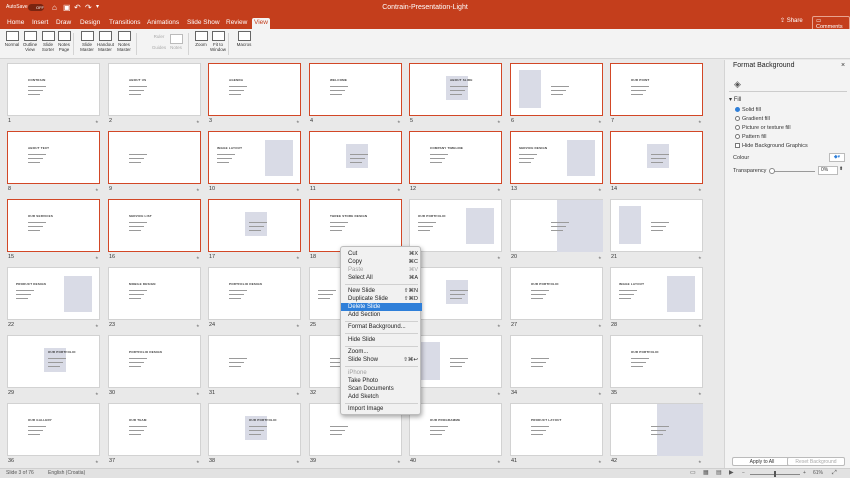 The image size is (850, 478). What do you see at coordinates (656, 89) in the screenshot?
I see `slide-thumbnail: OUR POINT` at bounding box center [656, 89].